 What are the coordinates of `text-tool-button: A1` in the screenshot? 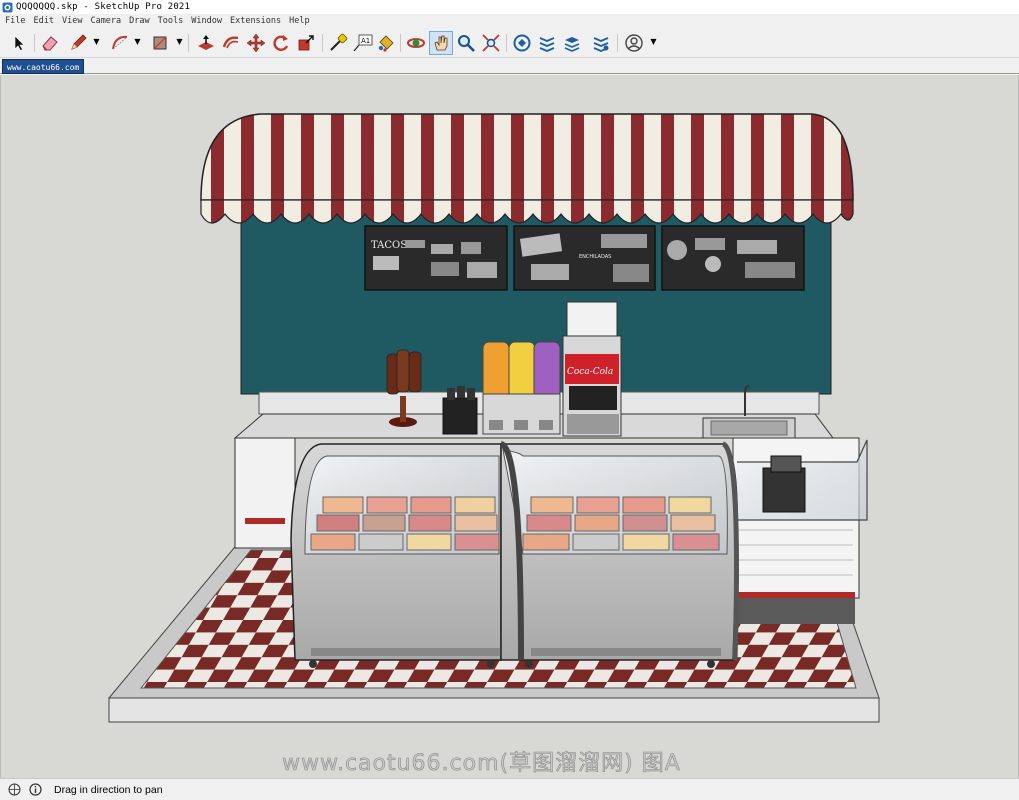 It's located at (363, 43).